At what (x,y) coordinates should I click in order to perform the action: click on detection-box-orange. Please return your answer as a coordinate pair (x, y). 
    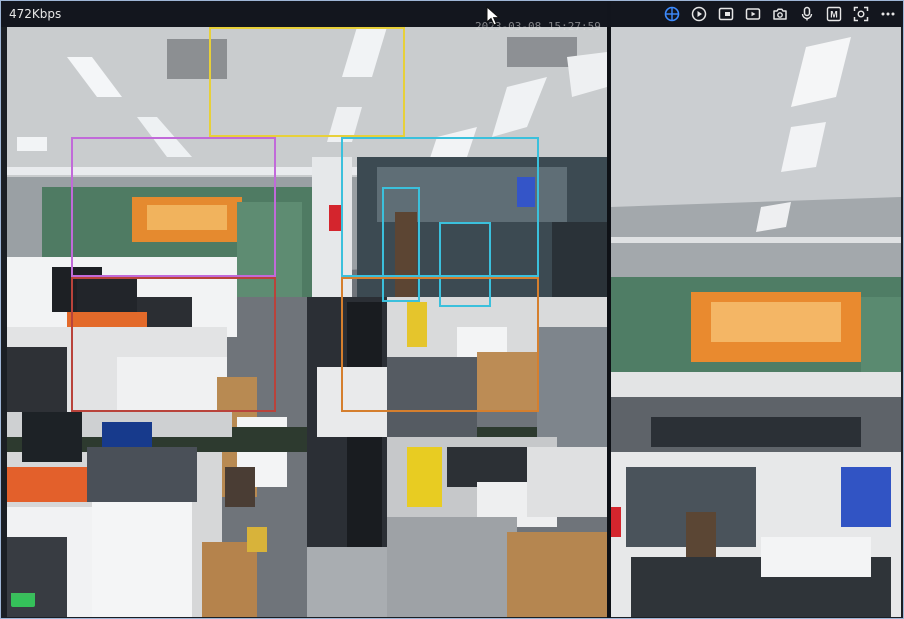
    Looking at the image, I should click on (440, 344).